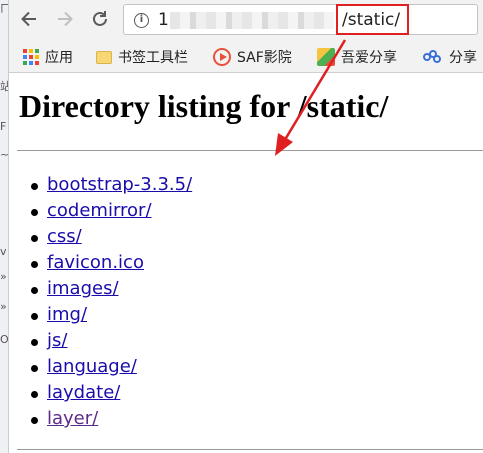  I want to click on address-bar: i 1 /static/, so click(300, 19).